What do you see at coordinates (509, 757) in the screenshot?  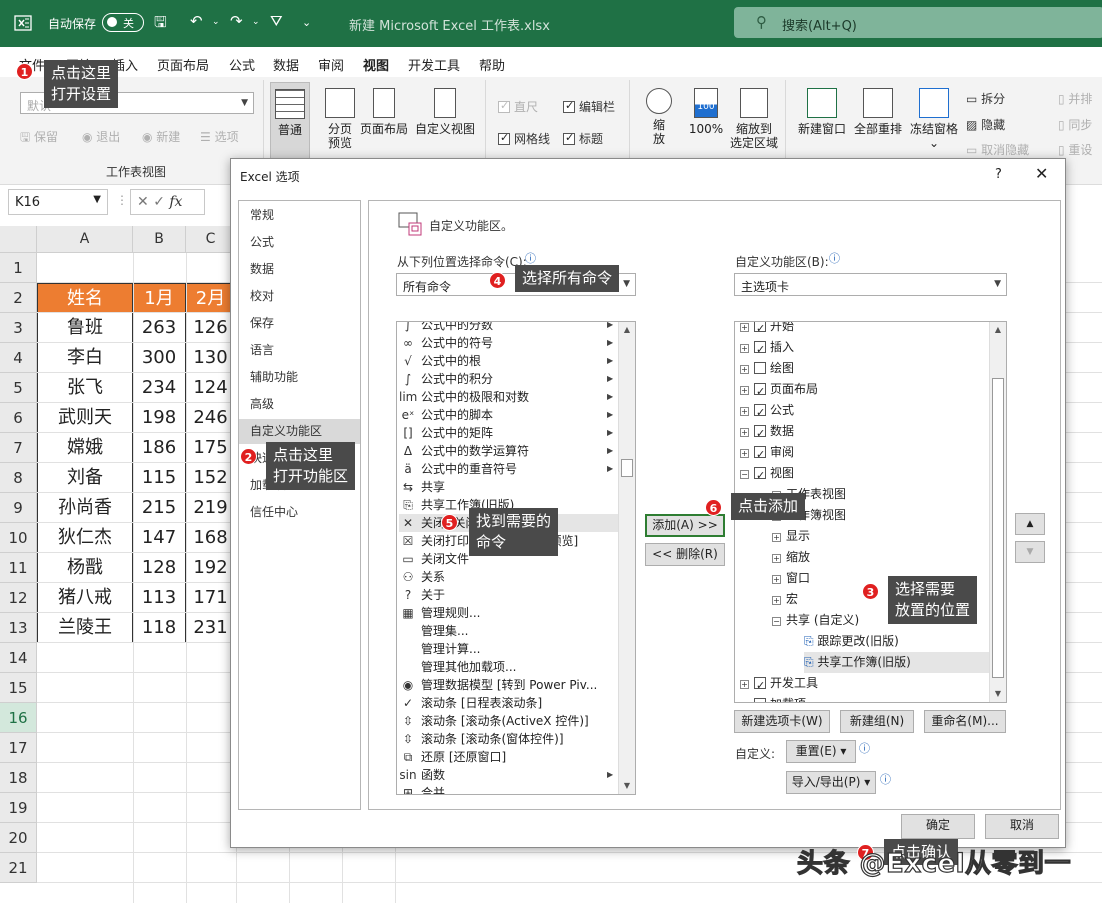 I see `command-item: ⧉ 还原 [还原窗口]` at bounding box center [509, 757].